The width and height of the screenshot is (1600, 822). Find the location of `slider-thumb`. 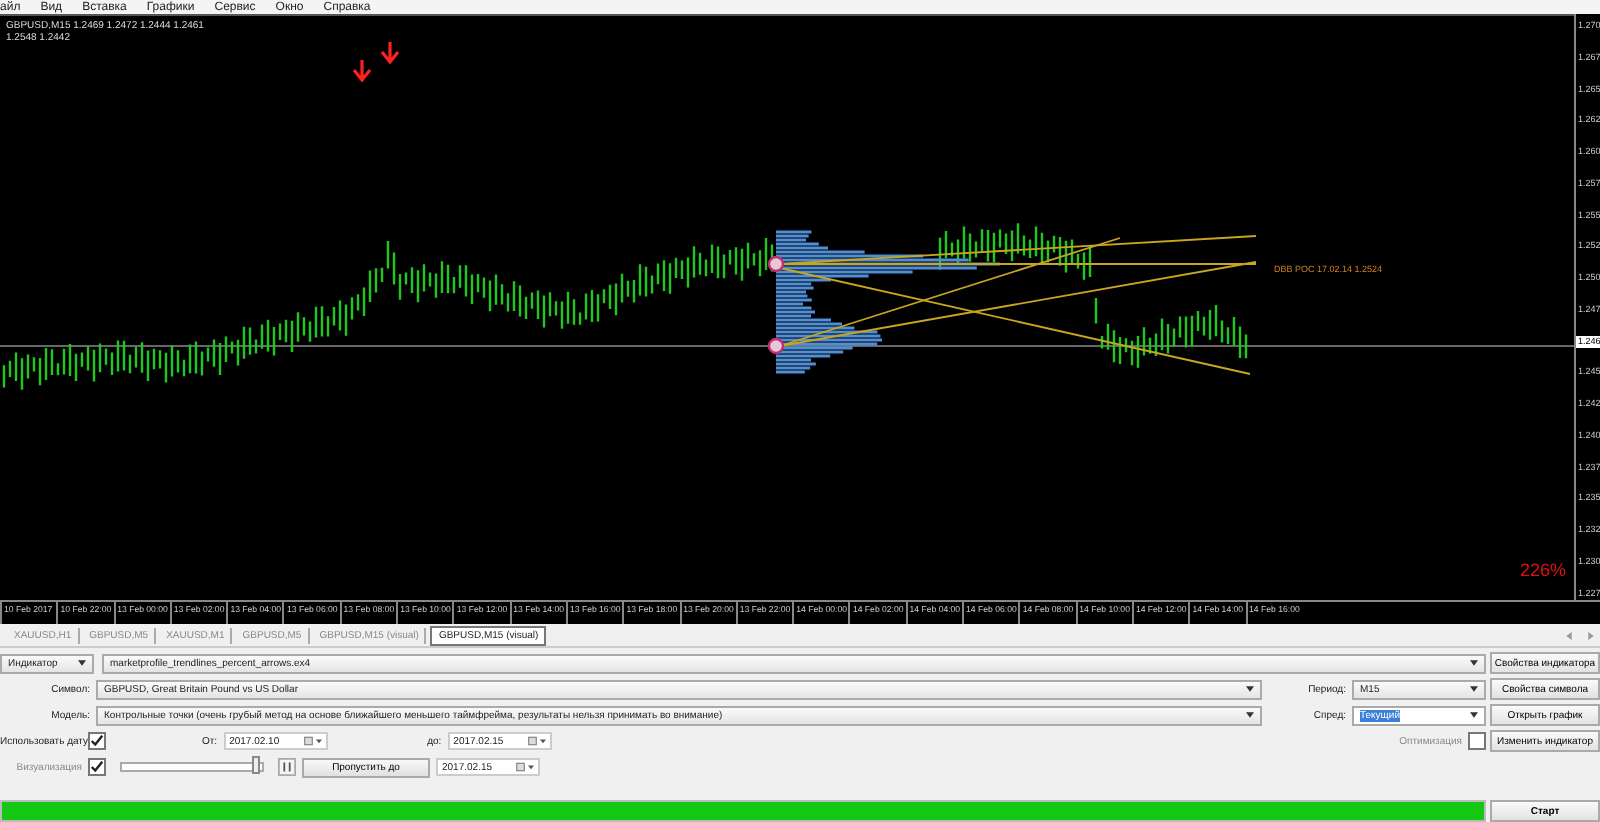

slider-thumb is located at coordinates (255, 765).